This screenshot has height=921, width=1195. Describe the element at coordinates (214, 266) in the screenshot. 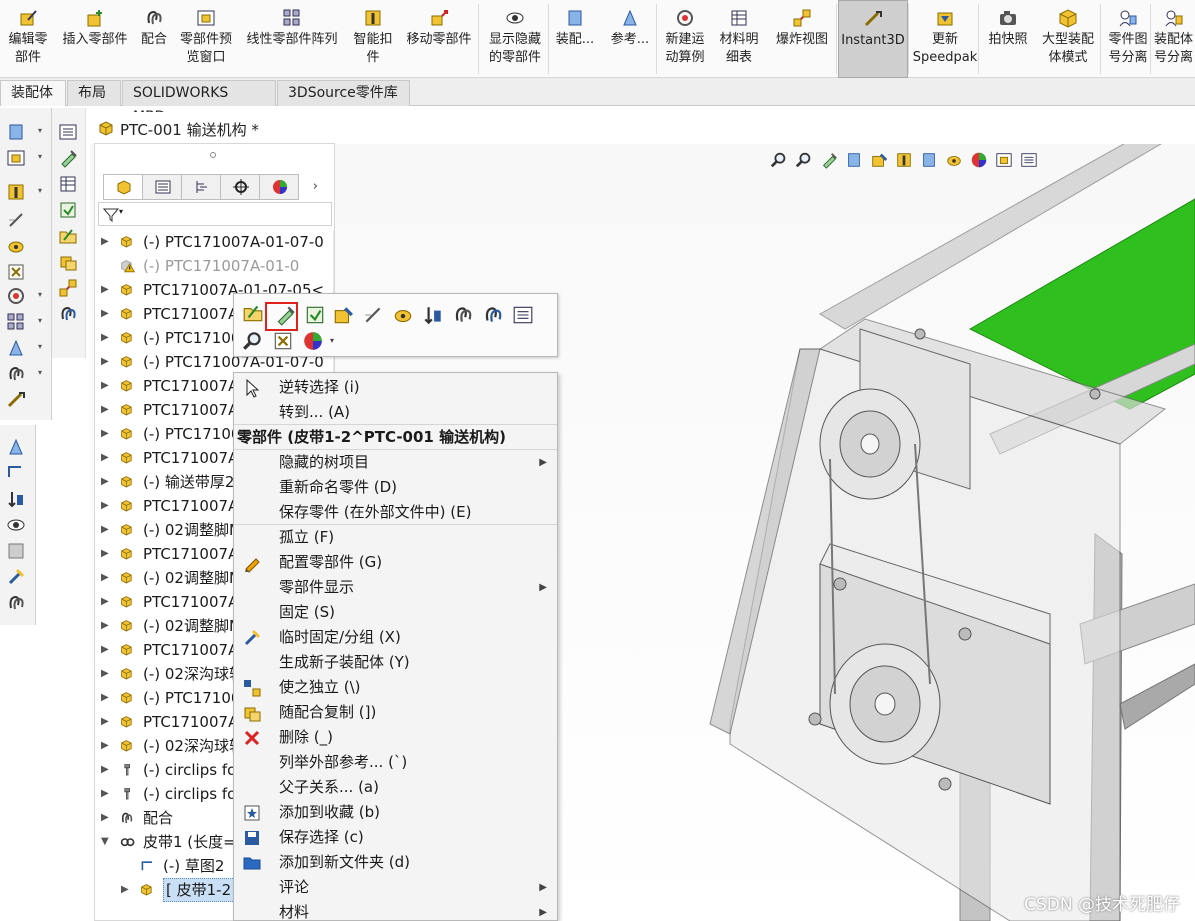

I see `tree-item: (-) PTC171007A-01-0` at that location.